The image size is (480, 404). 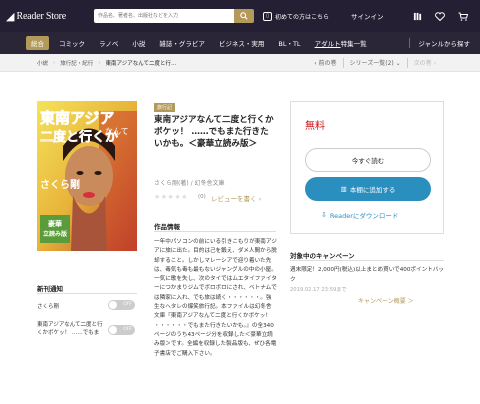 I want to click on book-info-heading: 作品情報, so click(x=167, y=227).